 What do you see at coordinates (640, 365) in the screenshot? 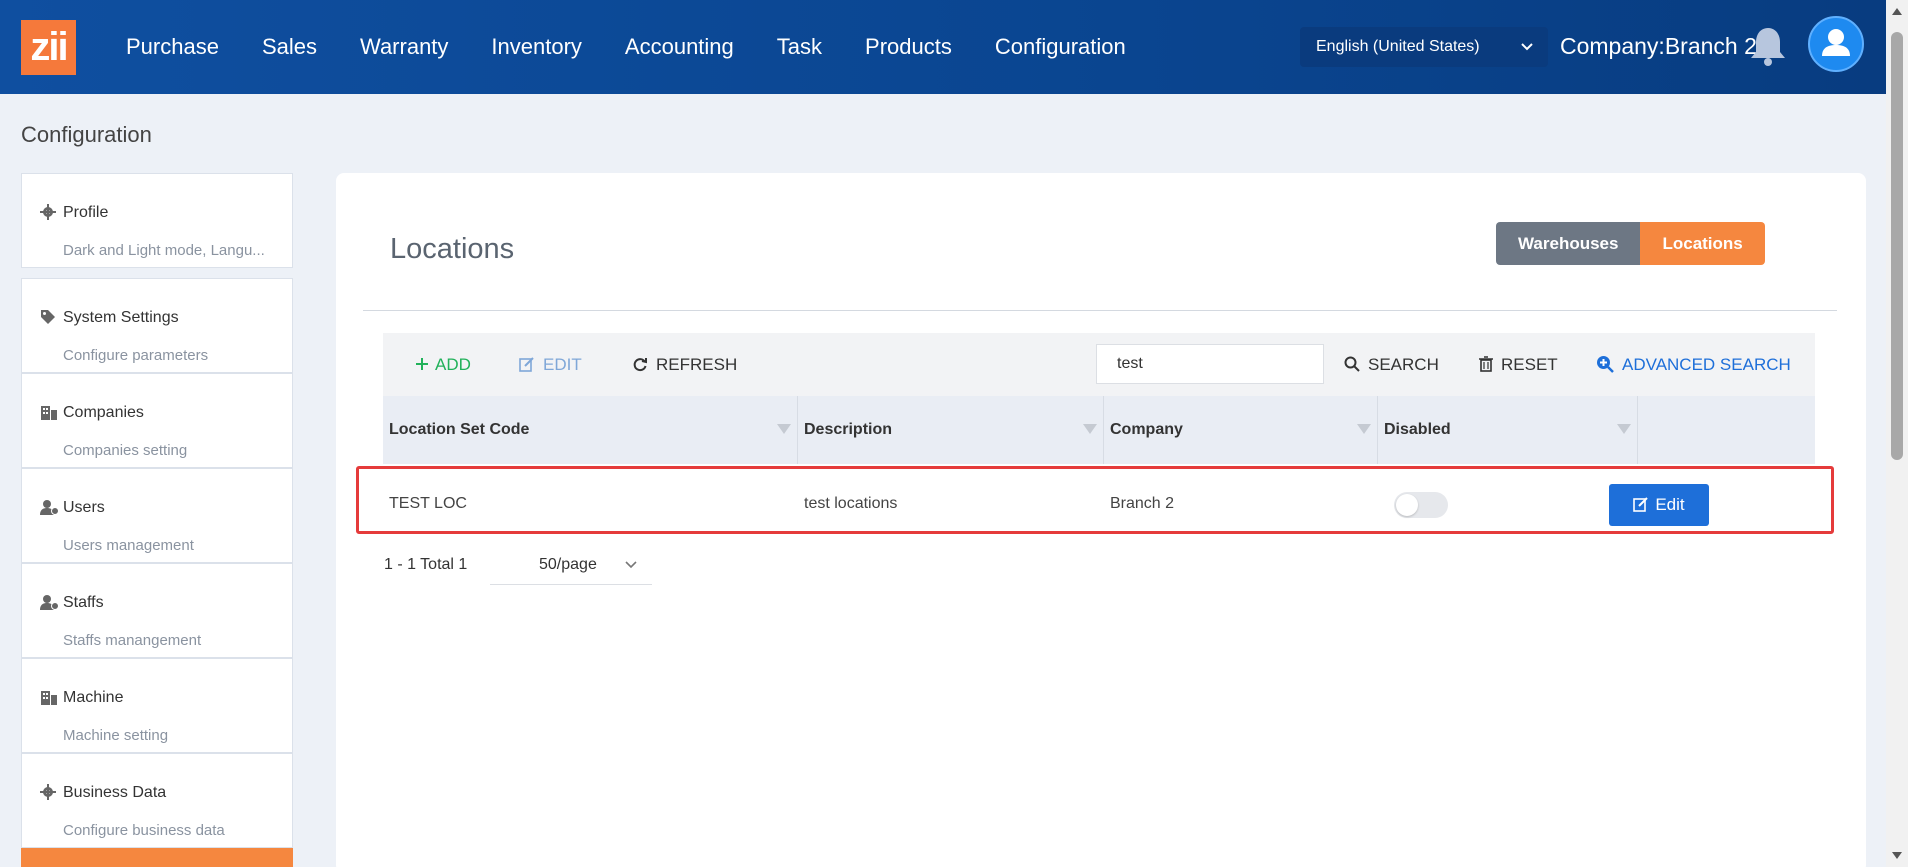
I see `refresh-icon` at bounding box center [640, 365].